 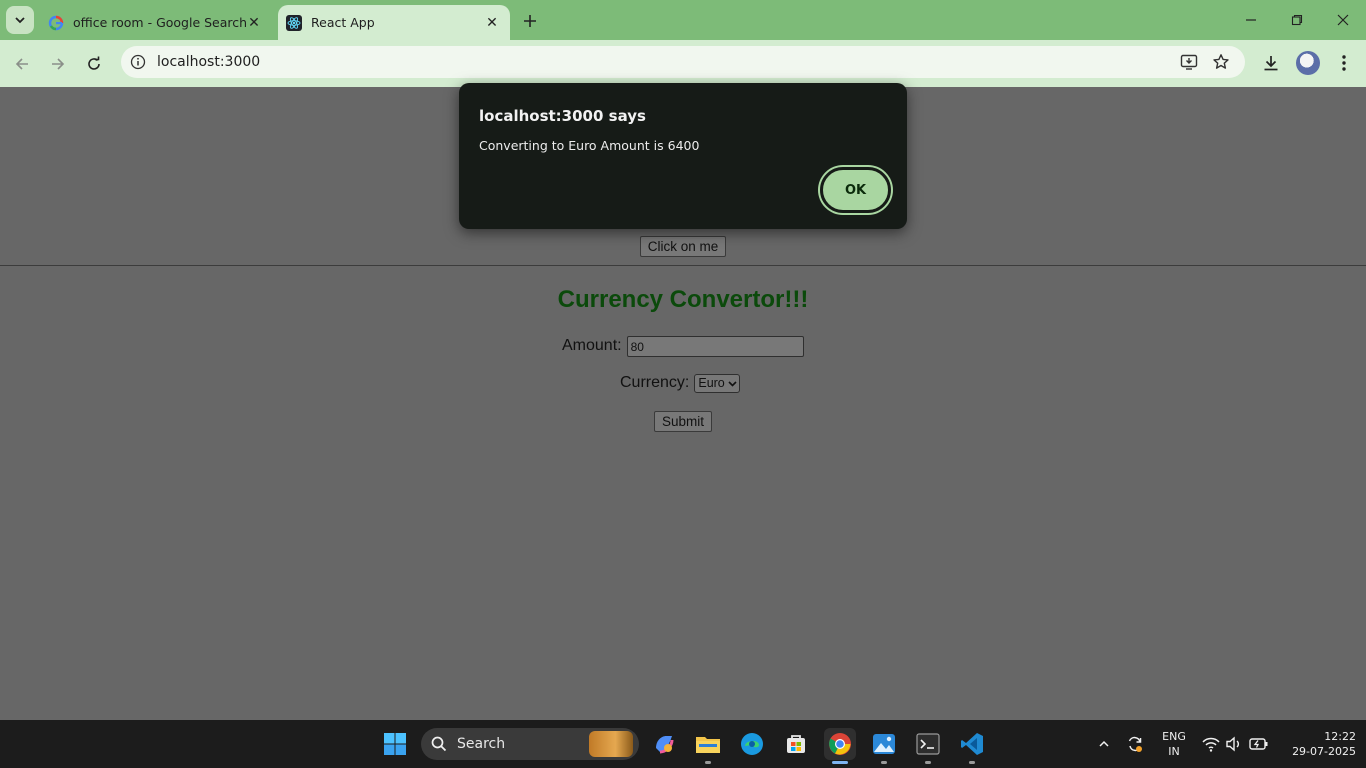 I want to click on language-region: IN, so click(x=1174, y=751).